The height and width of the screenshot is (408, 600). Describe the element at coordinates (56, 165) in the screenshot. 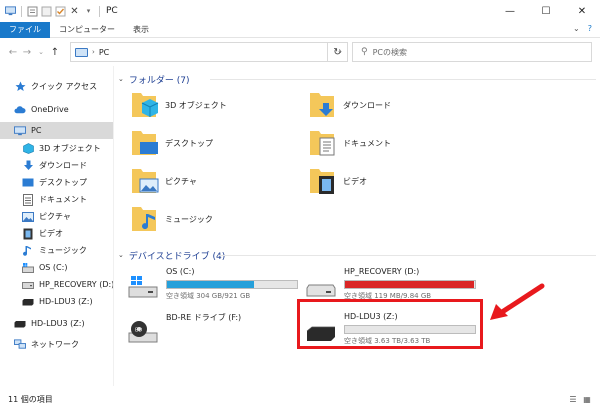

I see `sidebar-item-downloads: ダウンロード` at that location.